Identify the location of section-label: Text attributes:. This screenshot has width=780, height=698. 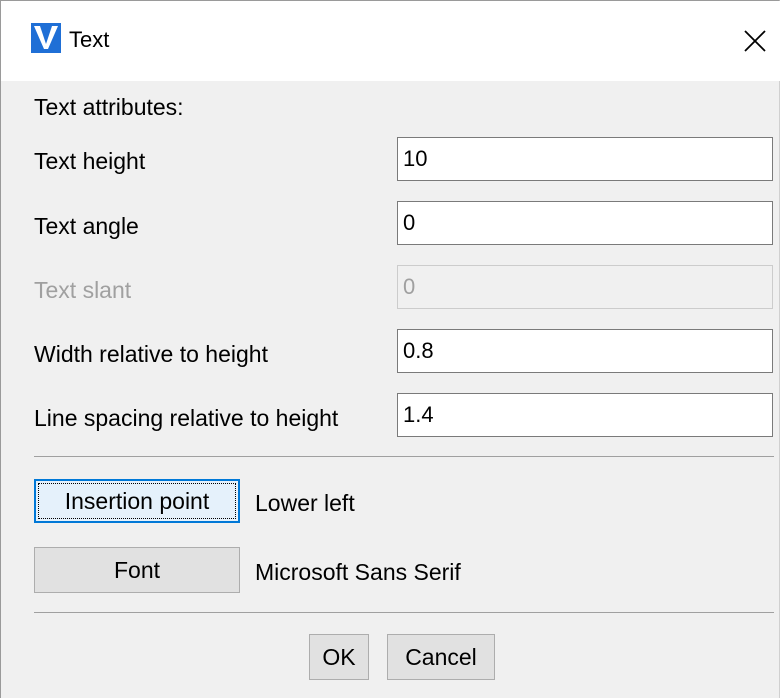
(109, 107).